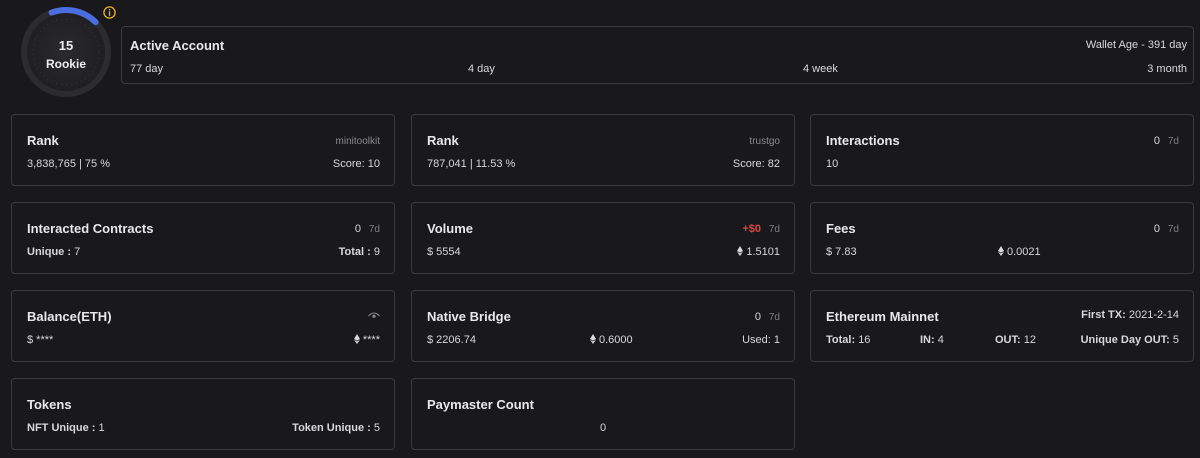  I want to click on contracts-delta: 0, so click(357, 229).